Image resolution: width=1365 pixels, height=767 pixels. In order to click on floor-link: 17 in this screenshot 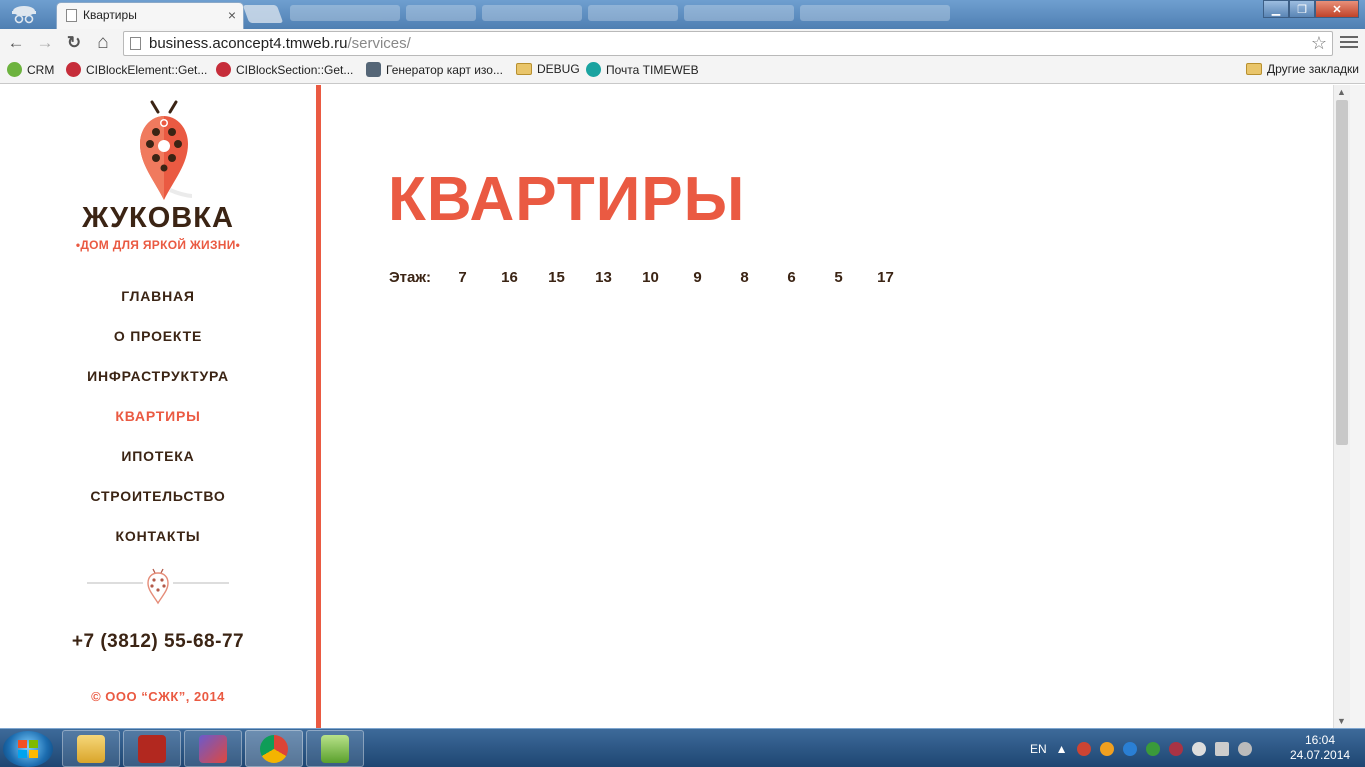, I will do `click(885, 277)`.